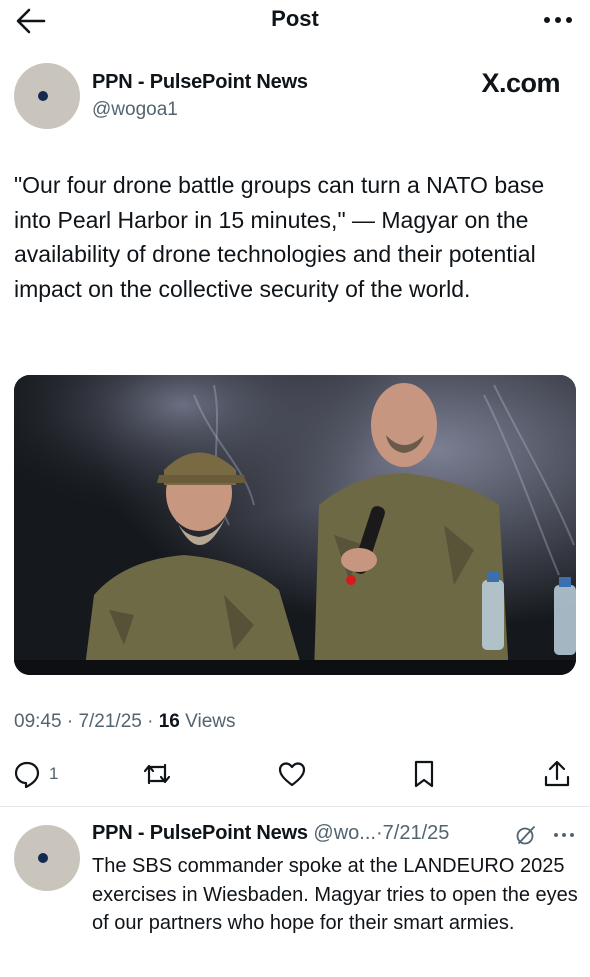 The height and width of the screenshot is (977, 590). Describe the element at coordinates (200, 96) in the screenshot. I see `author-block: PPN - PulsePoint News @wogoa1` at that location.